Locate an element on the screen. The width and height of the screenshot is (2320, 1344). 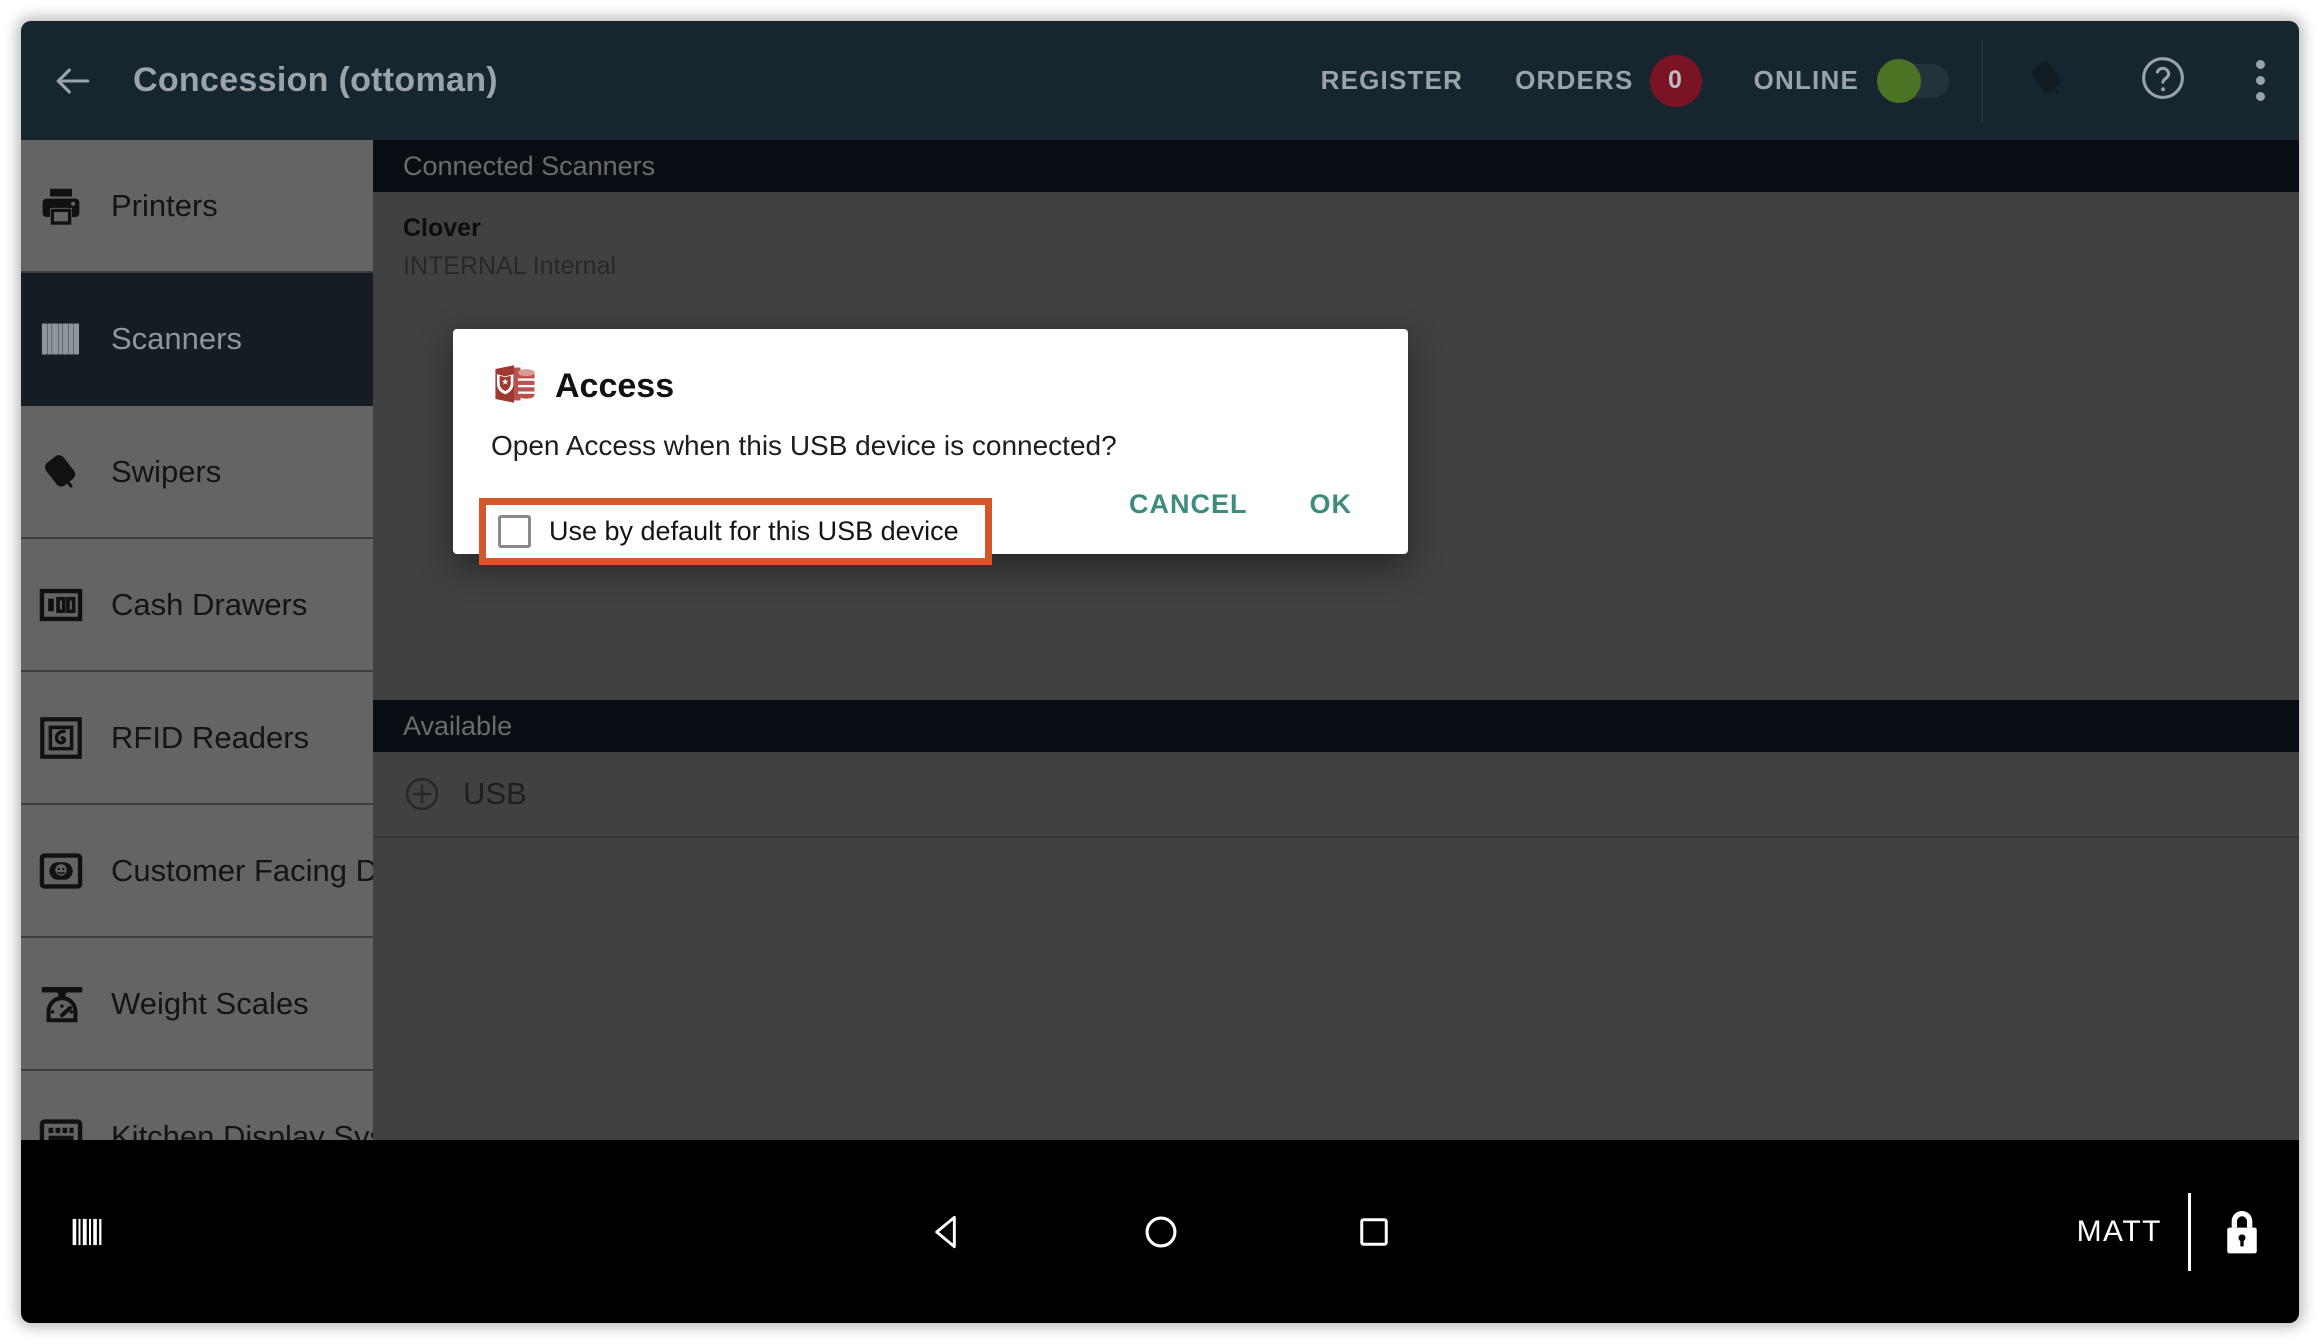
device-detail: INTERNAL Internal is located at coordinates (510, 266).